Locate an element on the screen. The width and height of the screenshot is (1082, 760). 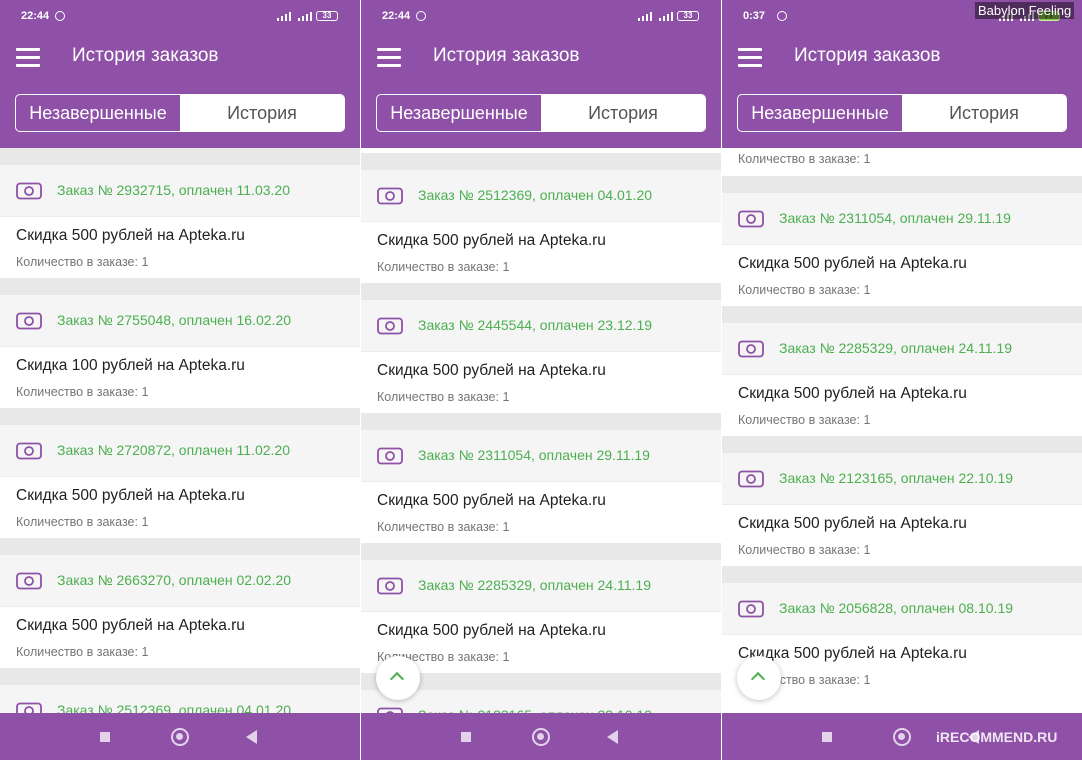
watermark-top: Babylon Feeling is located at coordinates (1025, 10).